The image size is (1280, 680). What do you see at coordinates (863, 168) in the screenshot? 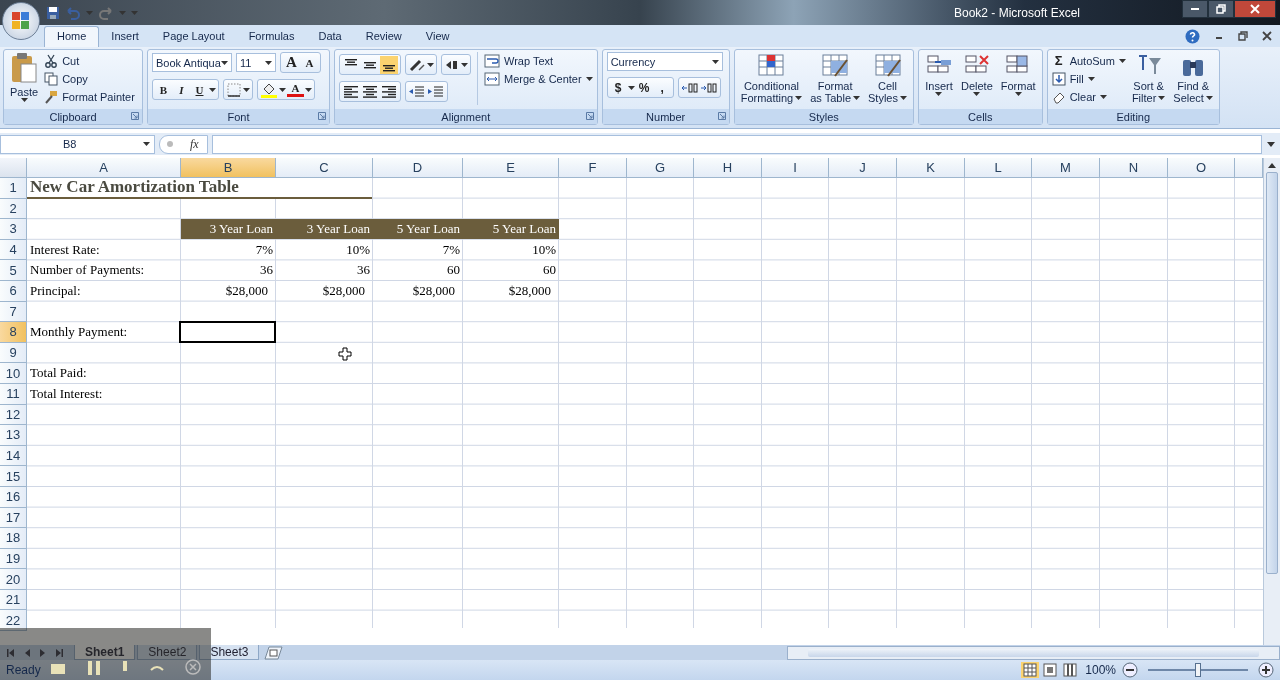
I see `column-header: J` at bounding box center [863, 168].